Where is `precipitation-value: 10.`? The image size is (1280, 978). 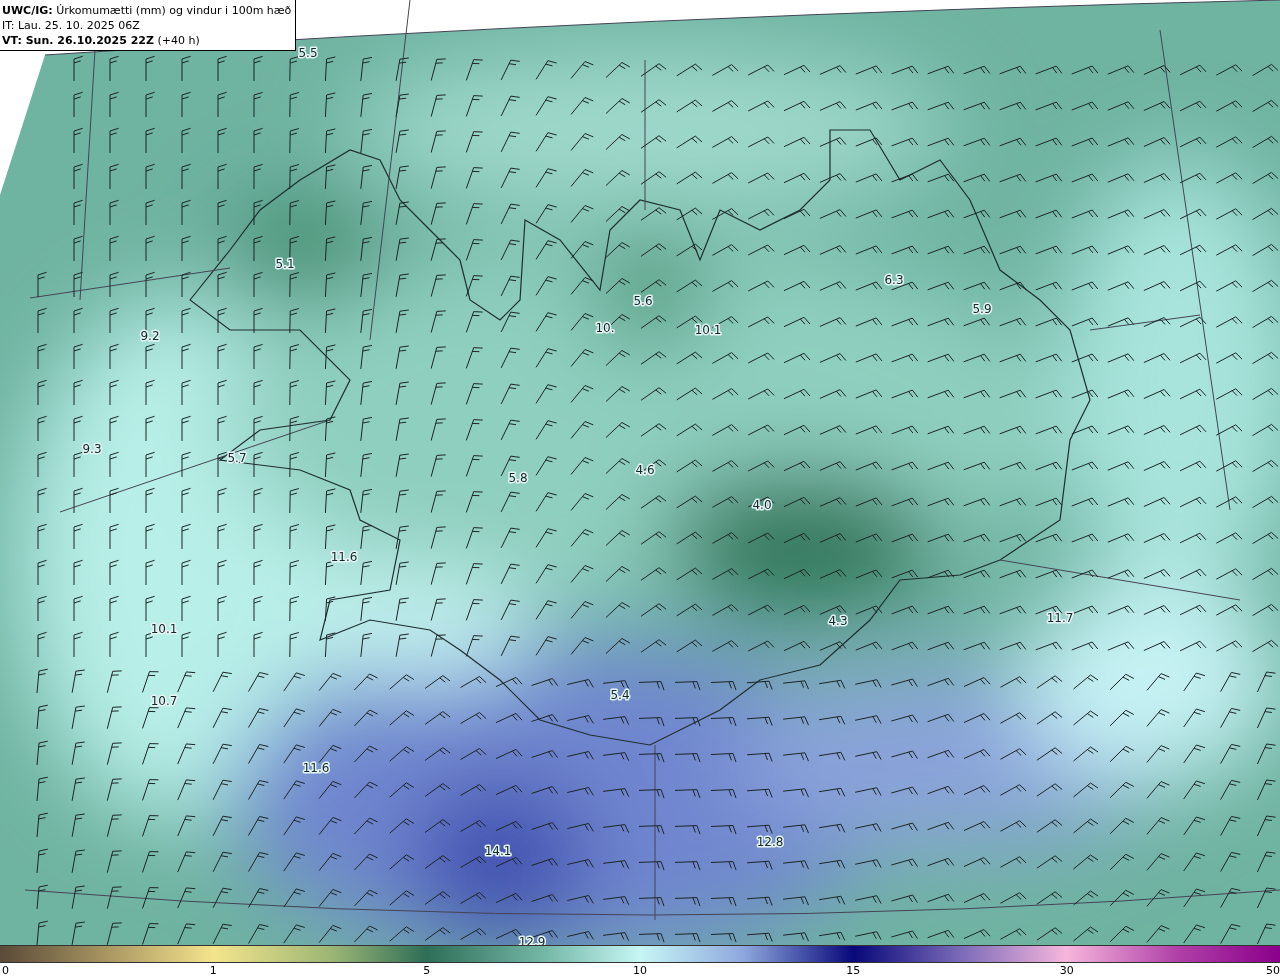
precipitation-value: 10. is located at coordinates (605, 328).